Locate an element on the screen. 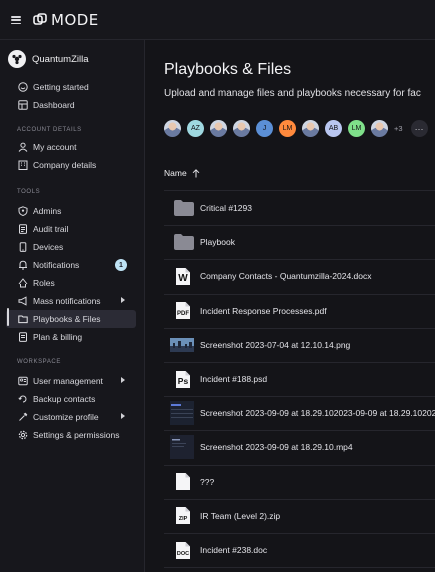 Image resolution: width=435 pixels, height=572 pixels. sidebar-item-plan-billing: Plan & billing is located at coordinates (72, 337).